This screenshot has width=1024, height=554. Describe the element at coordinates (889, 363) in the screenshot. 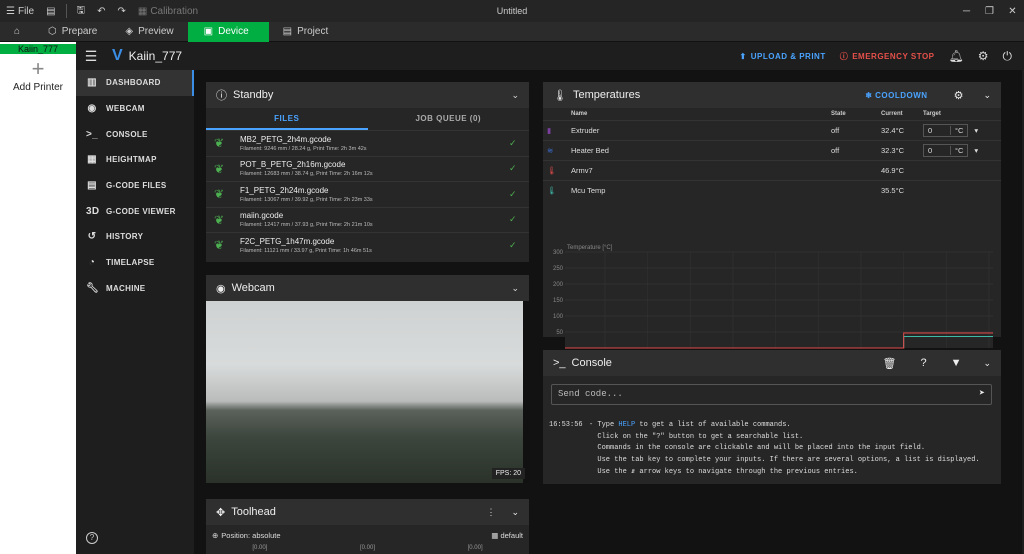

I see `trash-icon: 🗑︎` at that location.